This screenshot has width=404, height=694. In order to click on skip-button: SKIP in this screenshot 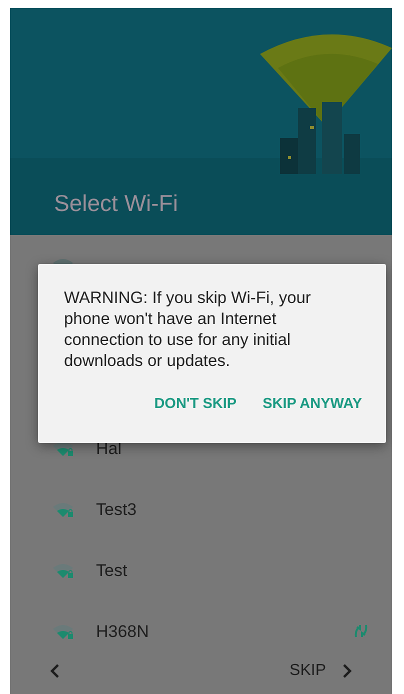, I will do `click(308, 671)`.